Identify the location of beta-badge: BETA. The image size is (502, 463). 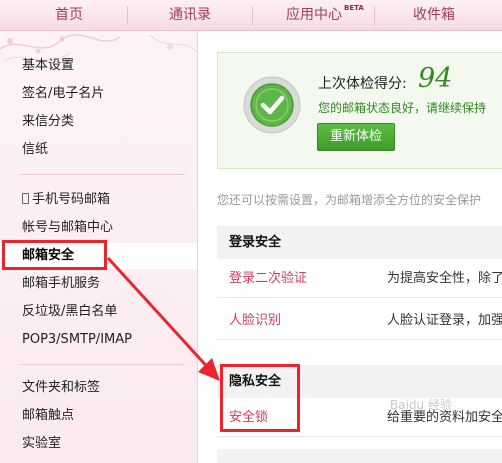
(354, 8).